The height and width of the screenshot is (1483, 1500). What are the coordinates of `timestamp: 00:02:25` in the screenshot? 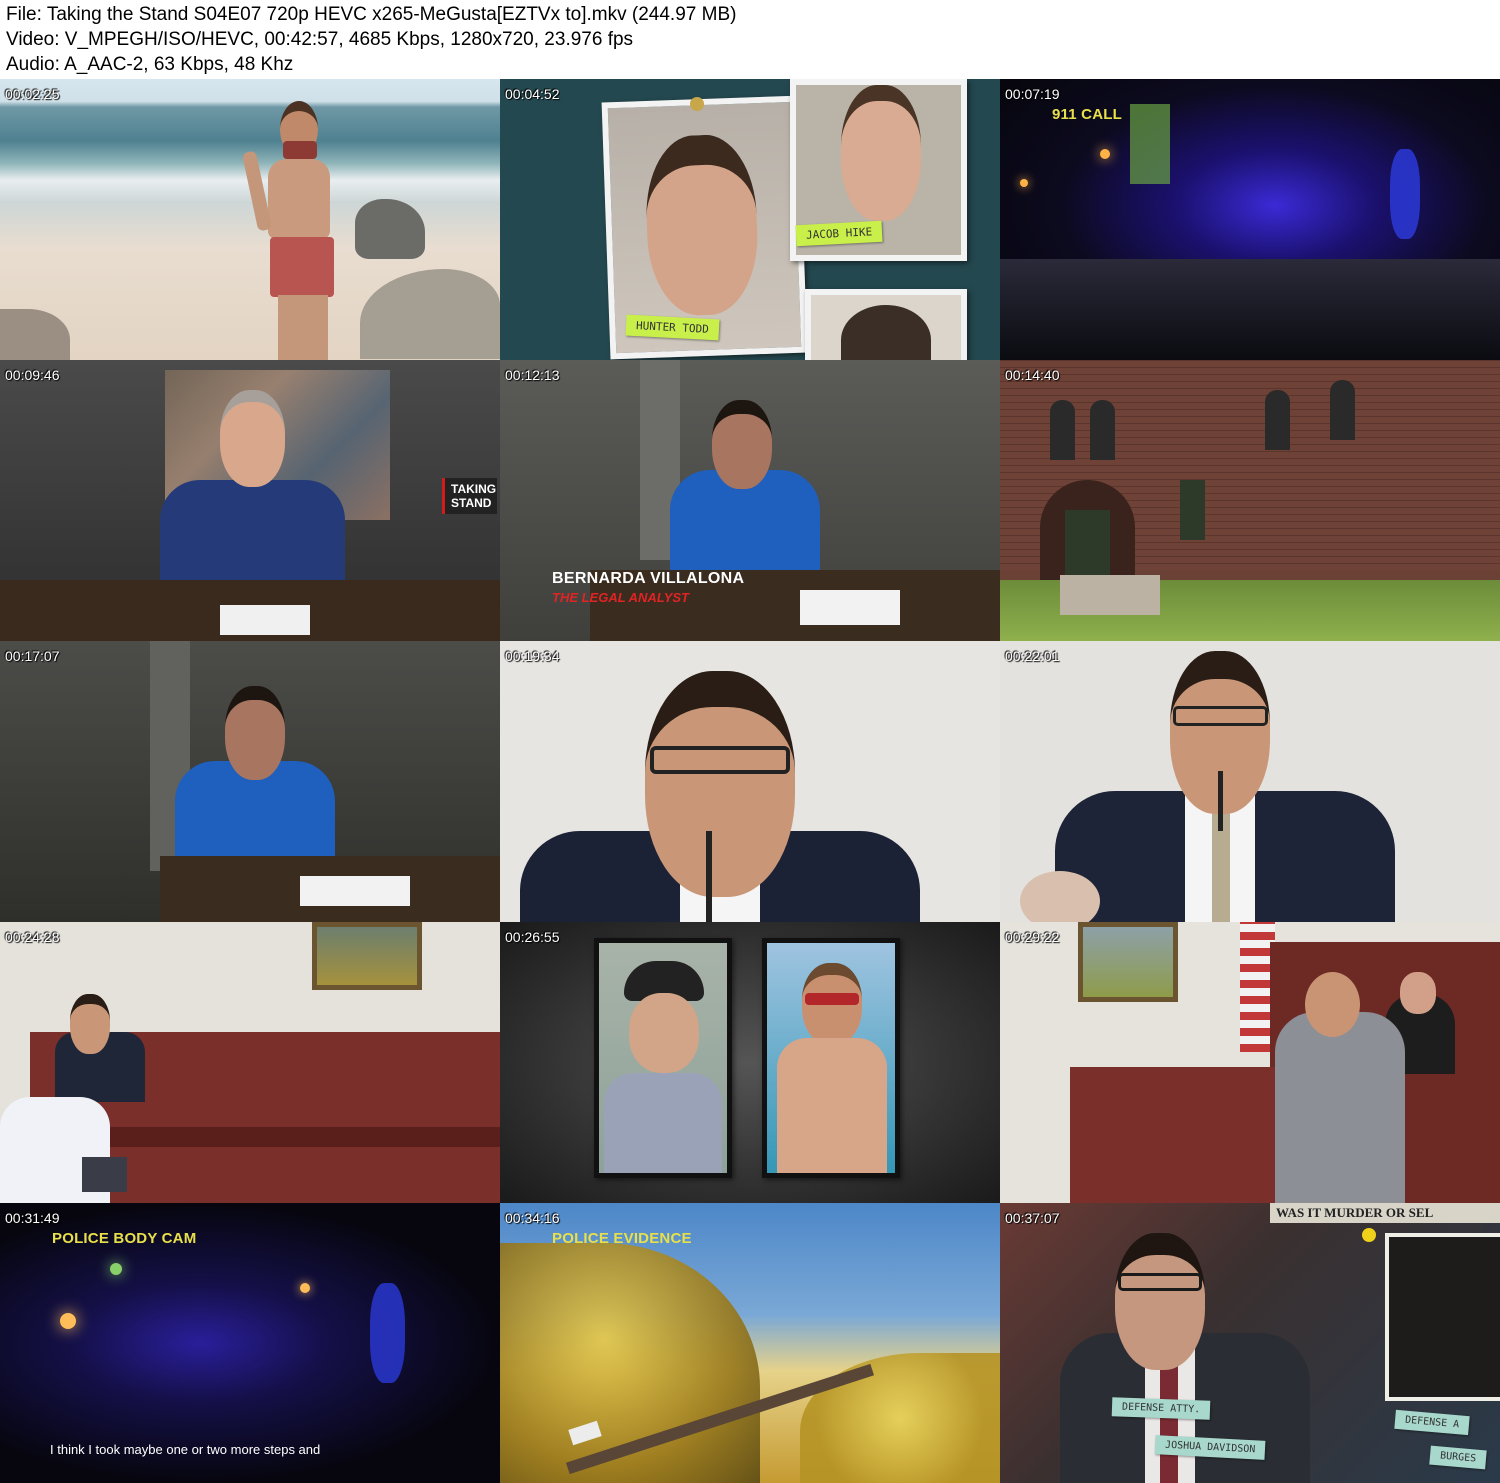 It's located at (32, 94).